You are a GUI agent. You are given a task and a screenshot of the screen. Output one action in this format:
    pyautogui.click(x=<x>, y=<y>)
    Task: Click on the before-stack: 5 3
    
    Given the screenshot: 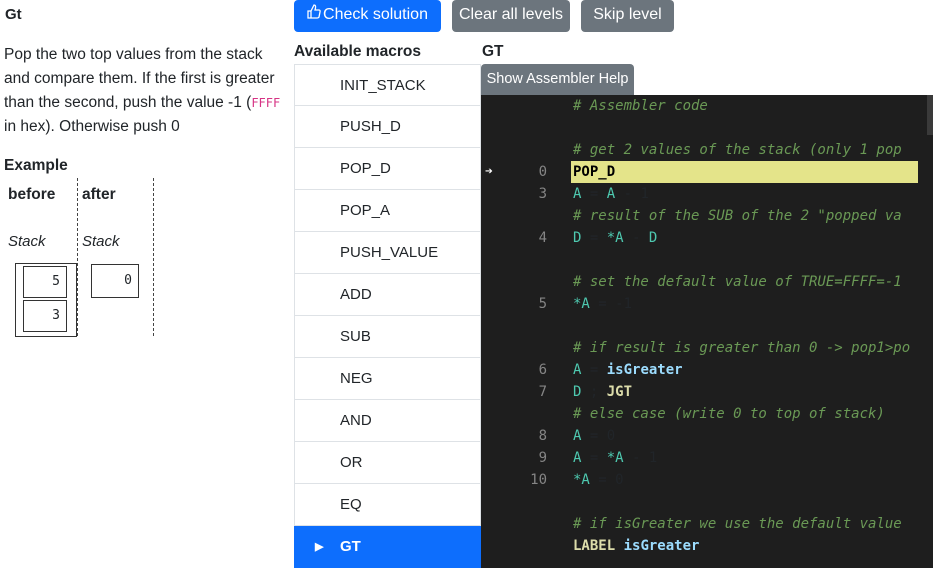 What is the action you would take?
    pyautogui.click(x=46, y=300)
    